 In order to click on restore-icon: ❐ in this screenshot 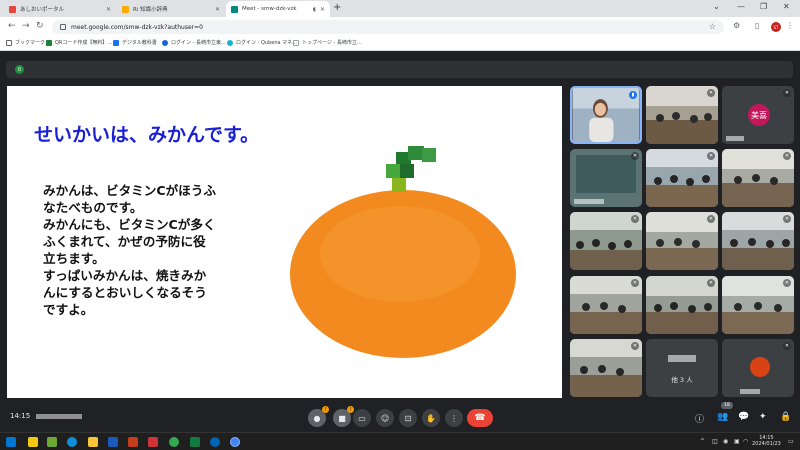, I will do `click(763, 6)`.